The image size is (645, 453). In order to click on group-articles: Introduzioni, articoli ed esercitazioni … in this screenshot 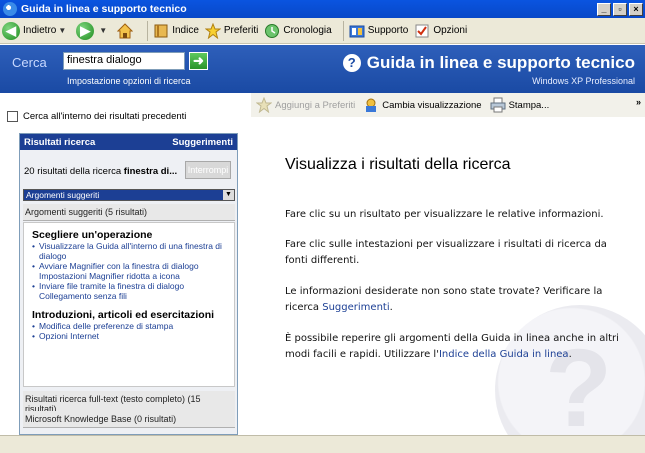, I will do `click(129, 325)`.